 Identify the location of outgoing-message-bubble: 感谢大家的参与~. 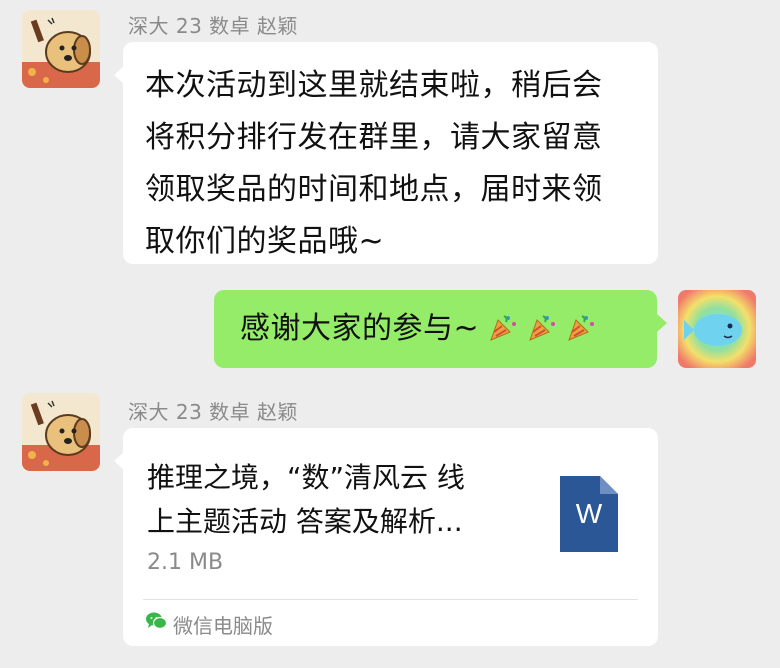
(440, 329).